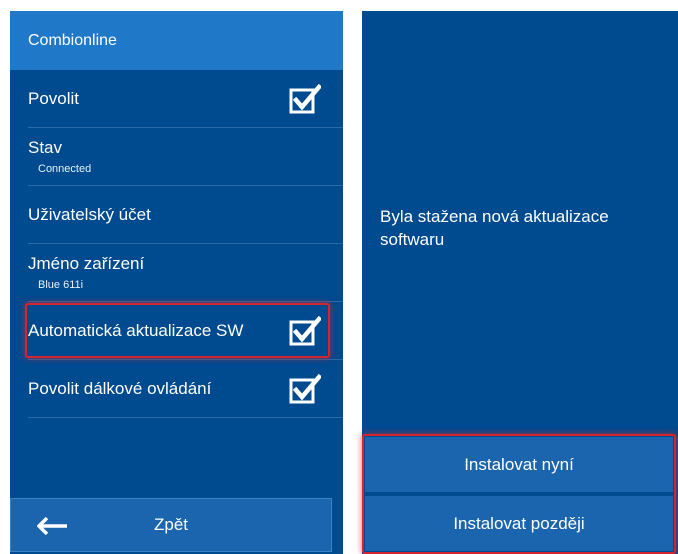 This screenshot has height=554, width=678. What do you see at coordinates (519, 464) in the screenshot?
I see `install-now-button: Instalovat nyní` at bounding box center [519, 464].